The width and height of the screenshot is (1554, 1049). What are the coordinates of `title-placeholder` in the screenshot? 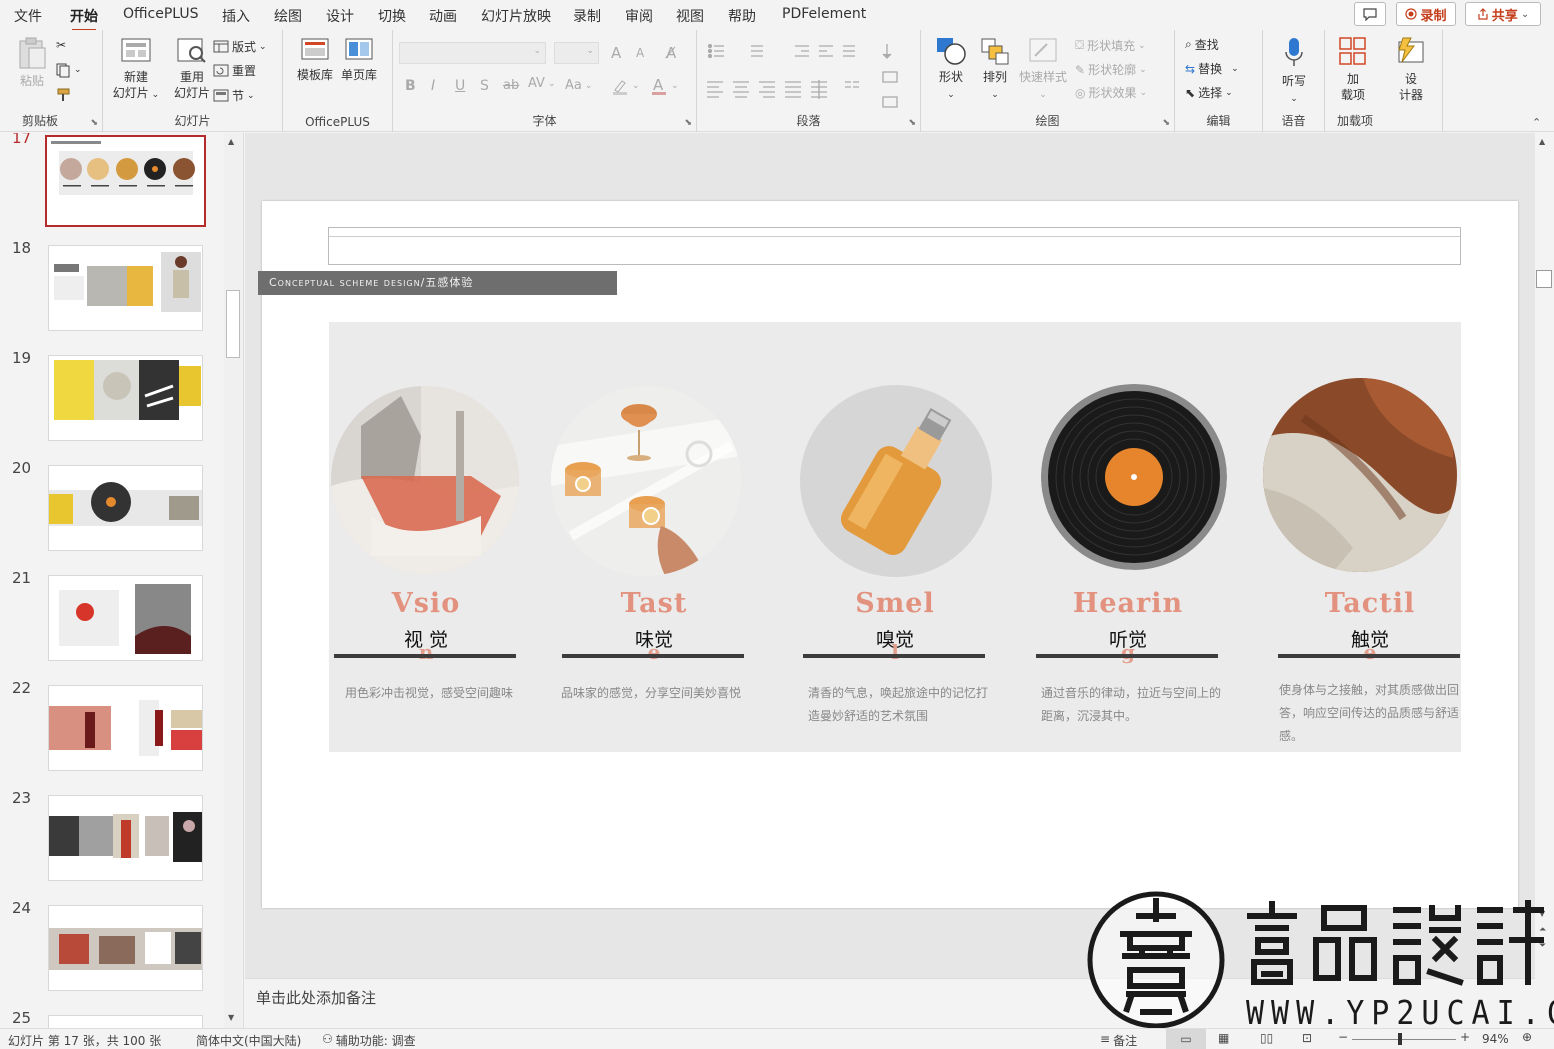 It's located at (894, 246).